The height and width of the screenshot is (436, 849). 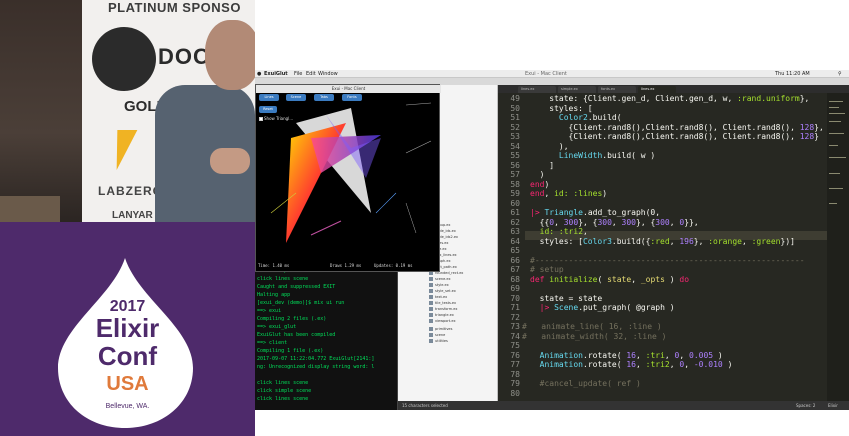 What do you see at coordinates (657, 89) in the screenshot?
I see `editor-tab-active: lines.ex` at bounding box center [657, 89].